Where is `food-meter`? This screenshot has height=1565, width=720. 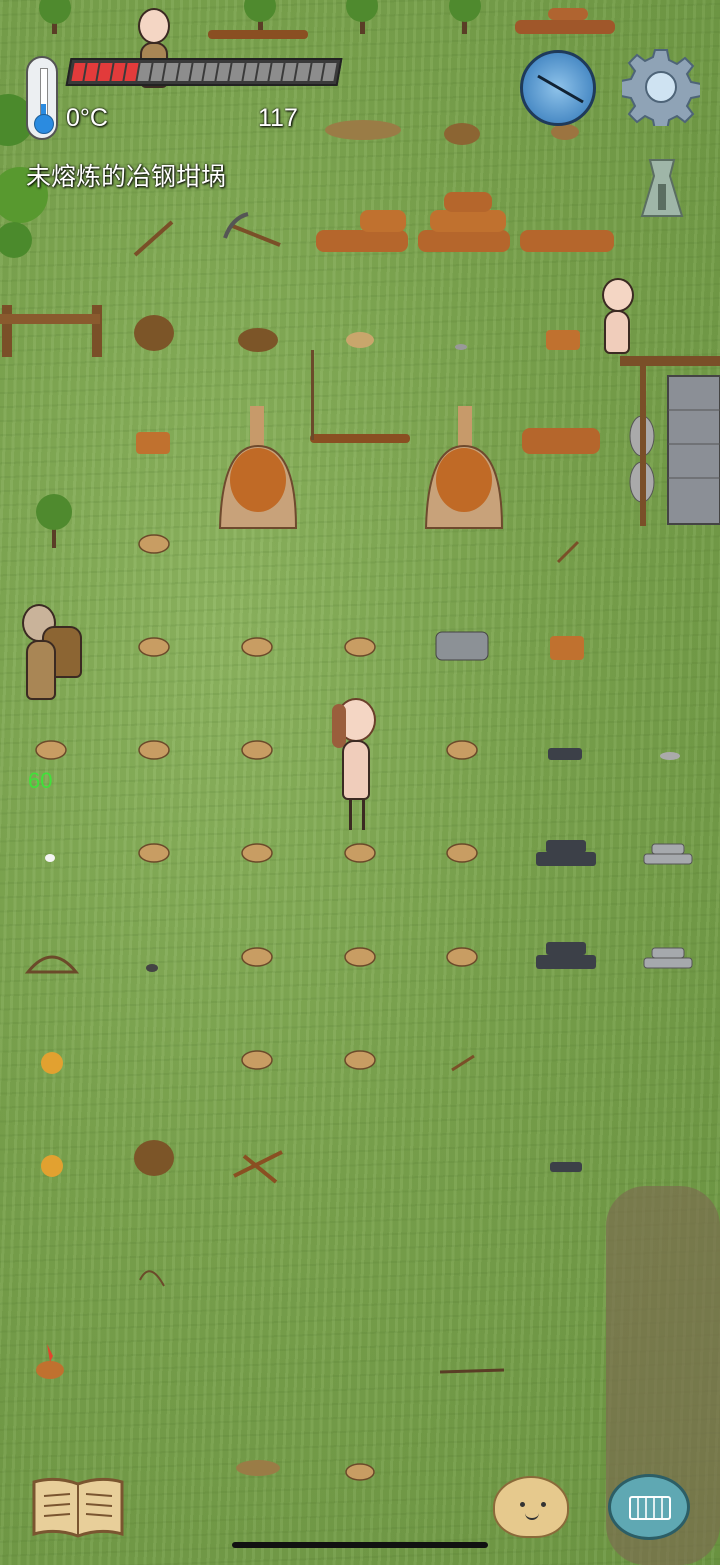 food-meter is located at coordinates (204, 72).